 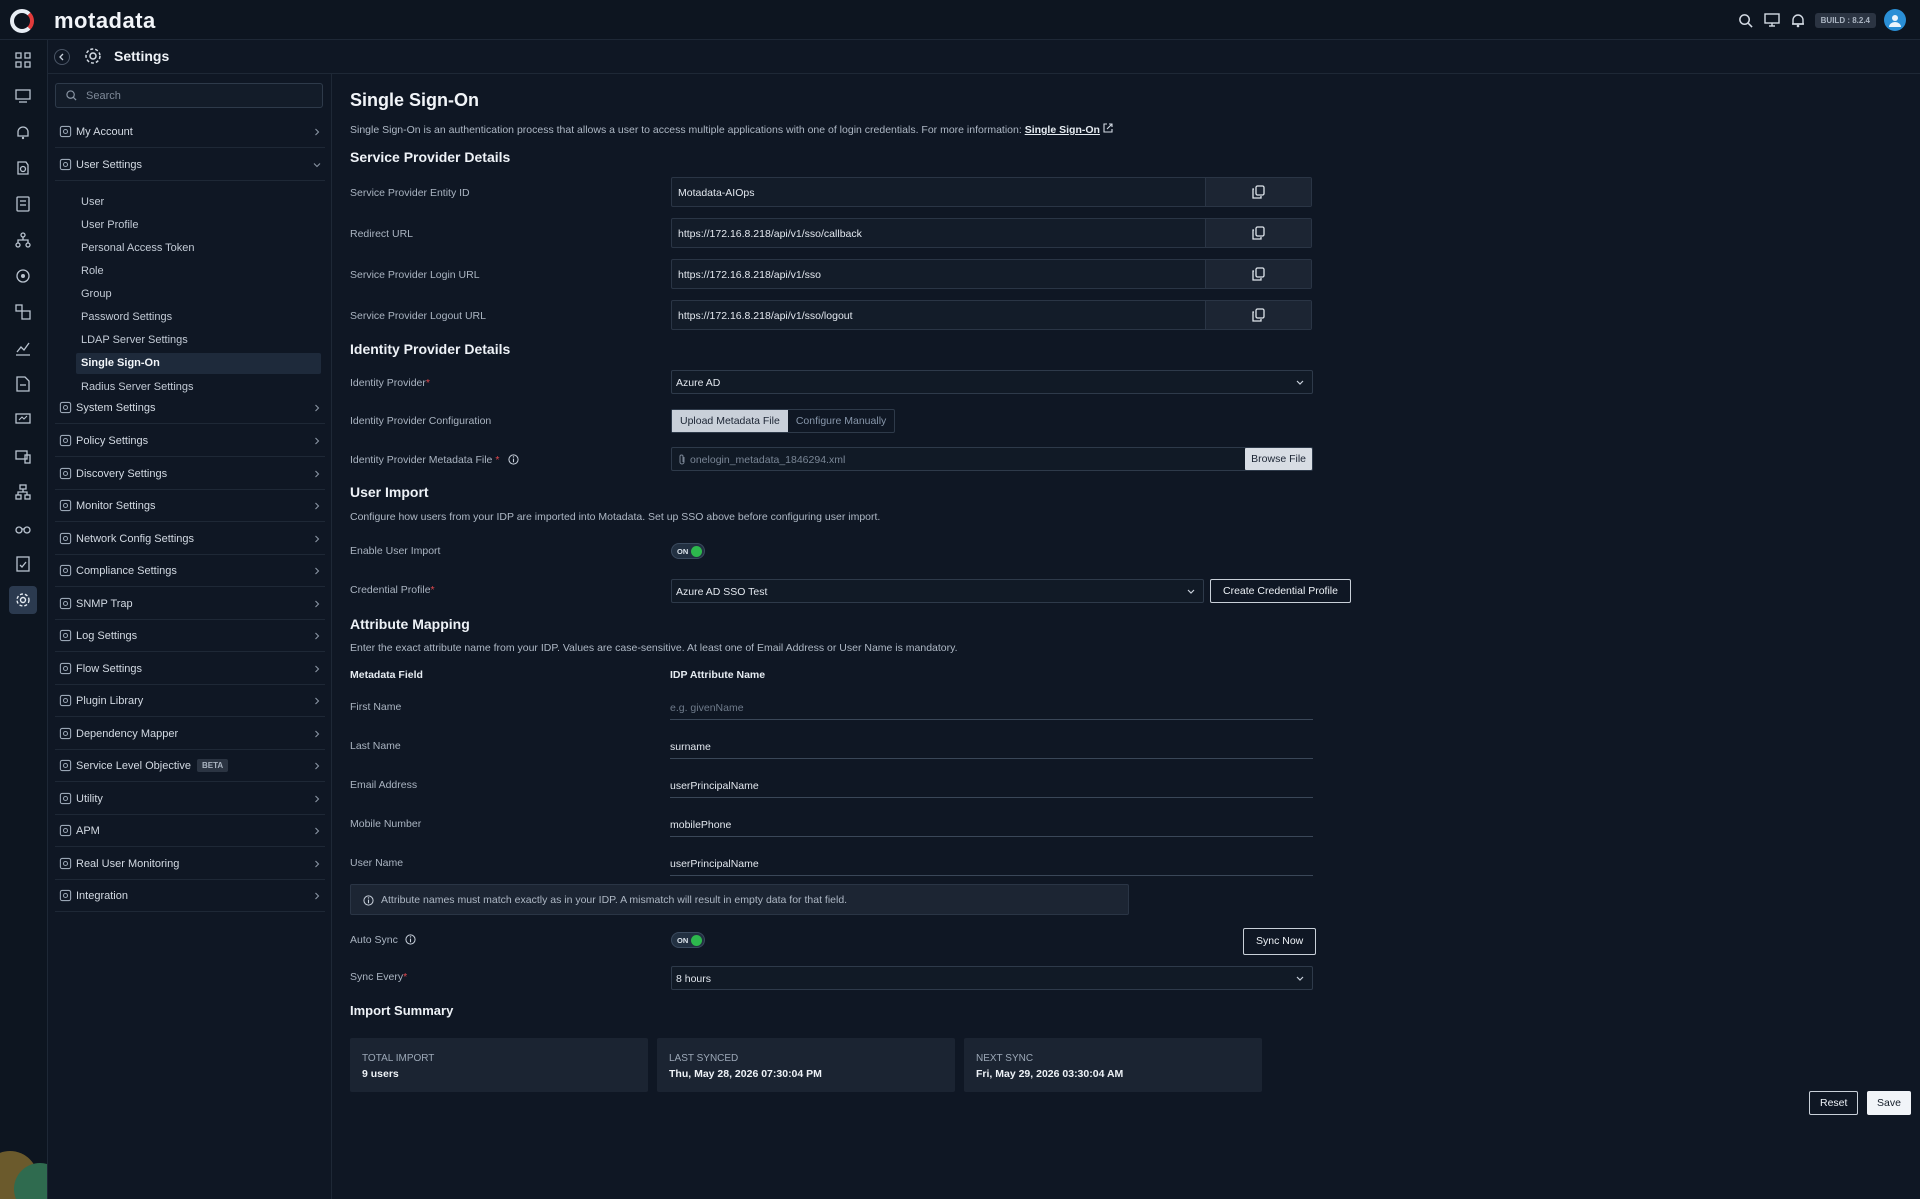 What do you see at coordinates (23, 528) in the screenshot?
I see `binoculars-icon` at bounding box center [23, 528].